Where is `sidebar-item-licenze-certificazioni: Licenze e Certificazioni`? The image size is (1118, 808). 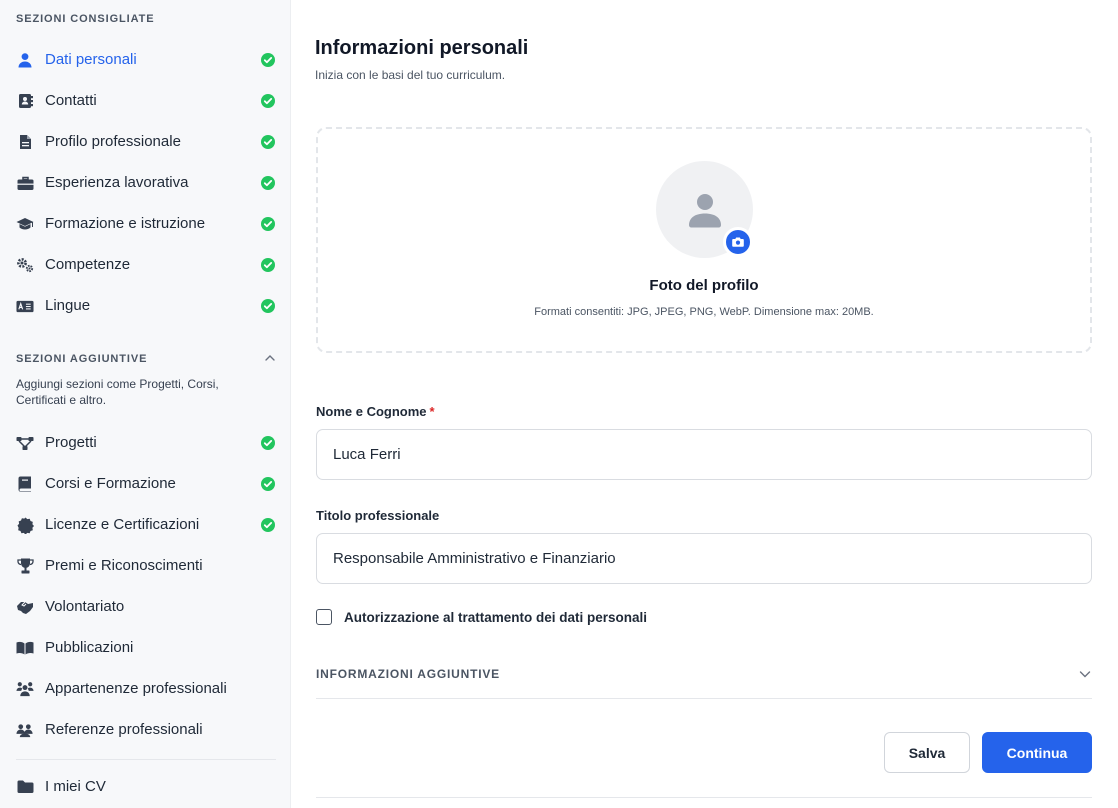 sidebar-item-licenze-certificazioni: Licenze e Certificazioni is located at coordinates (145, 525).